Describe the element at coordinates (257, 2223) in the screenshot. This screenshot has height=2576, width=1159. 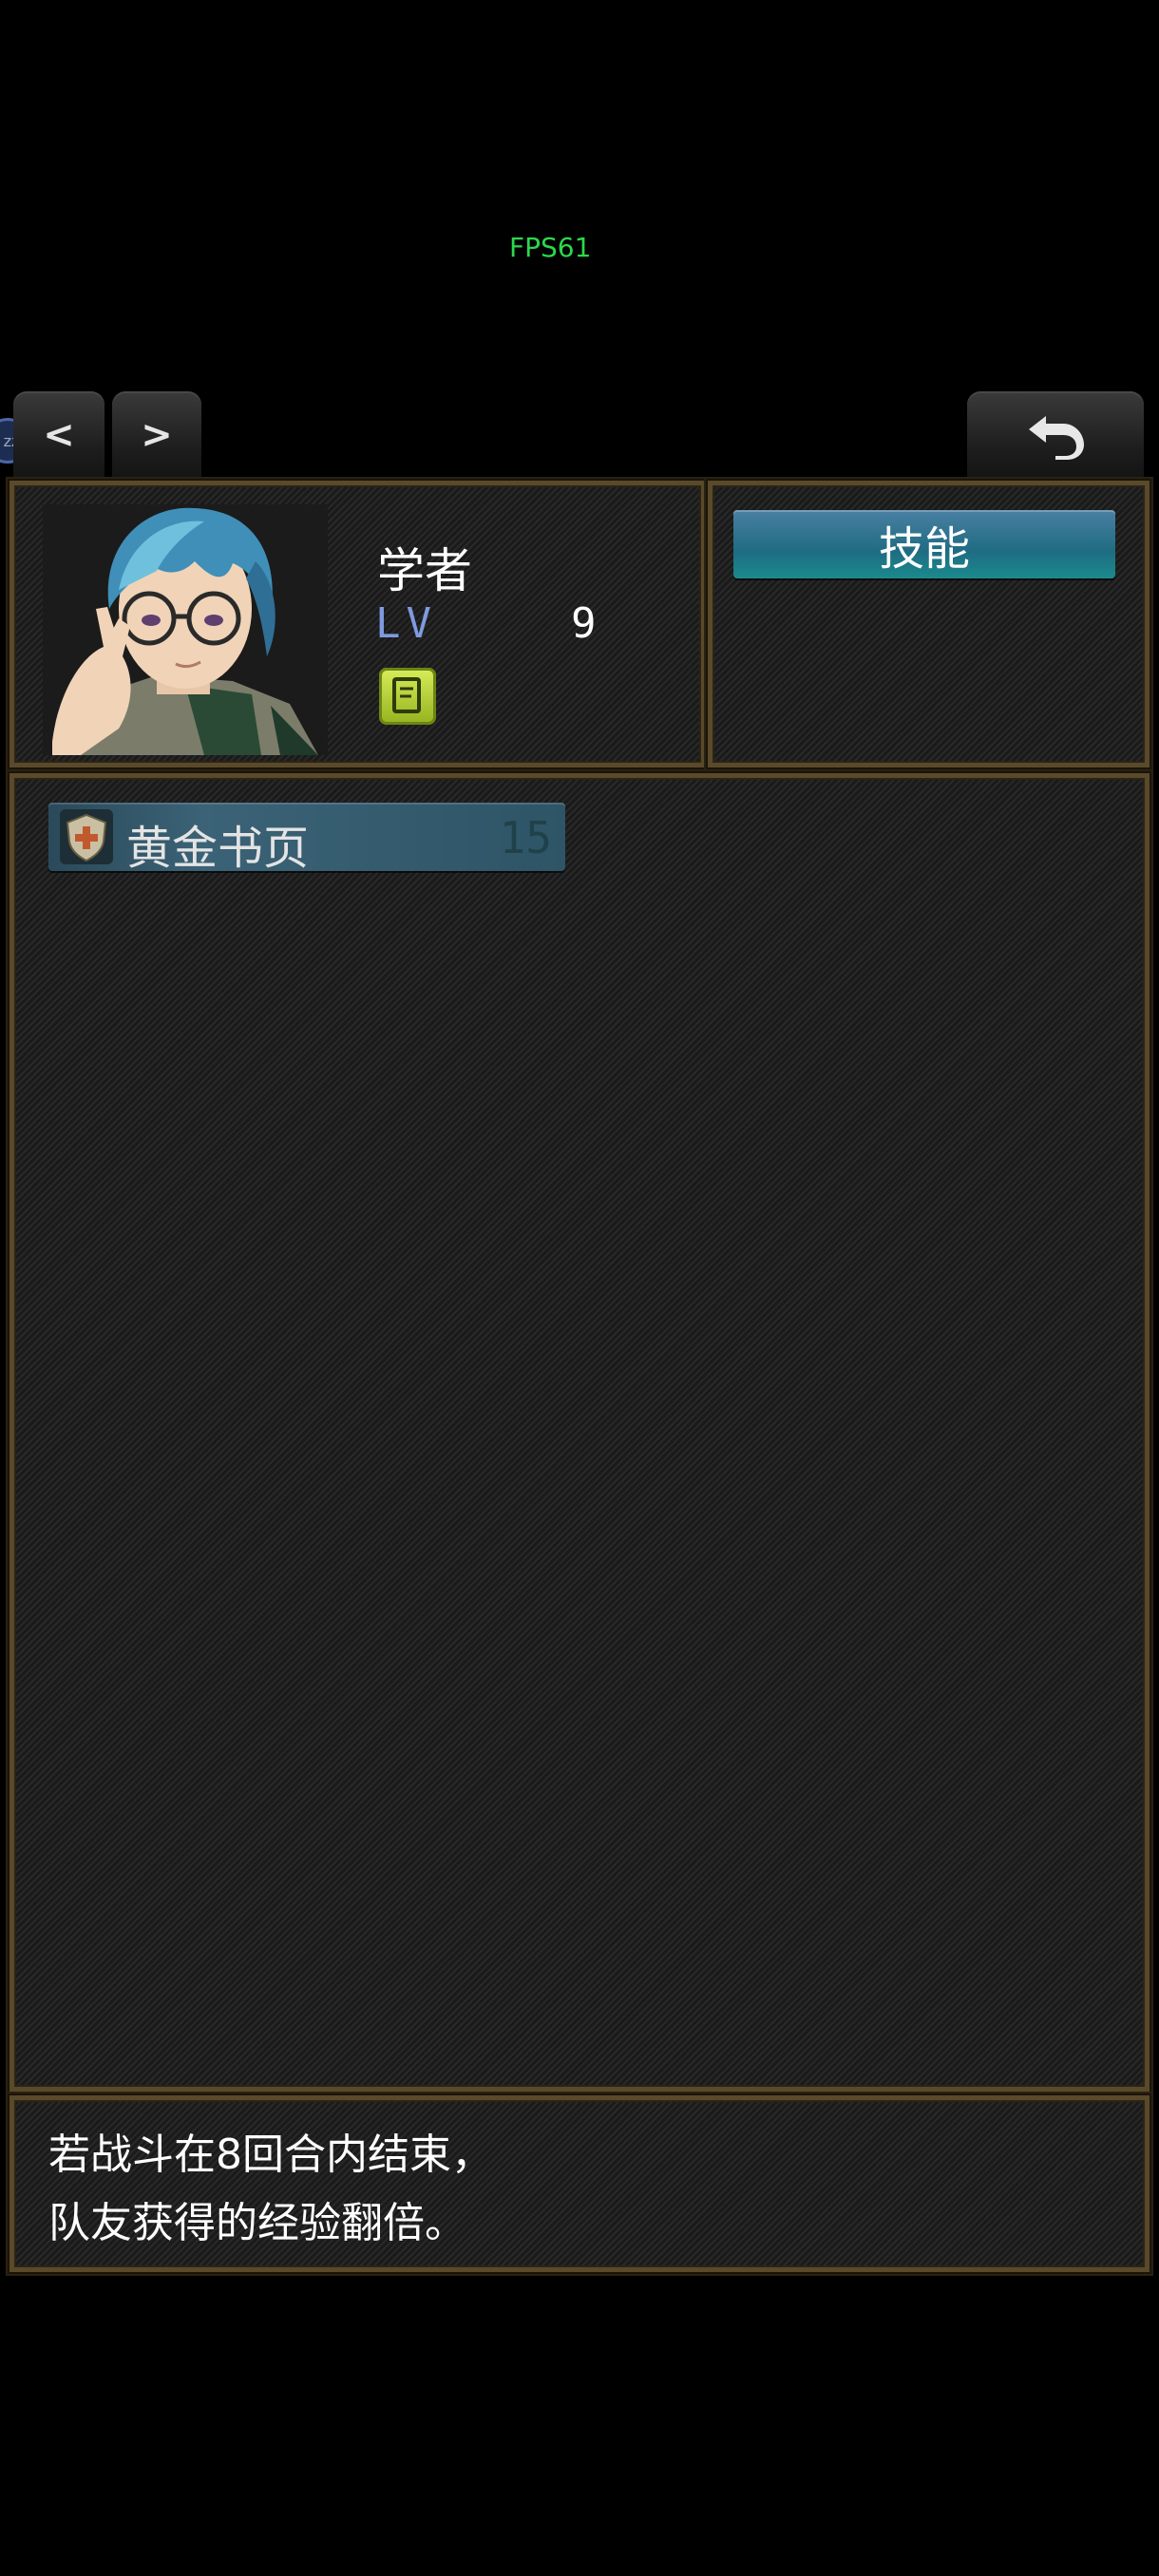
I see `description-line-2: 队友获得的经验翻倍。` at that location.